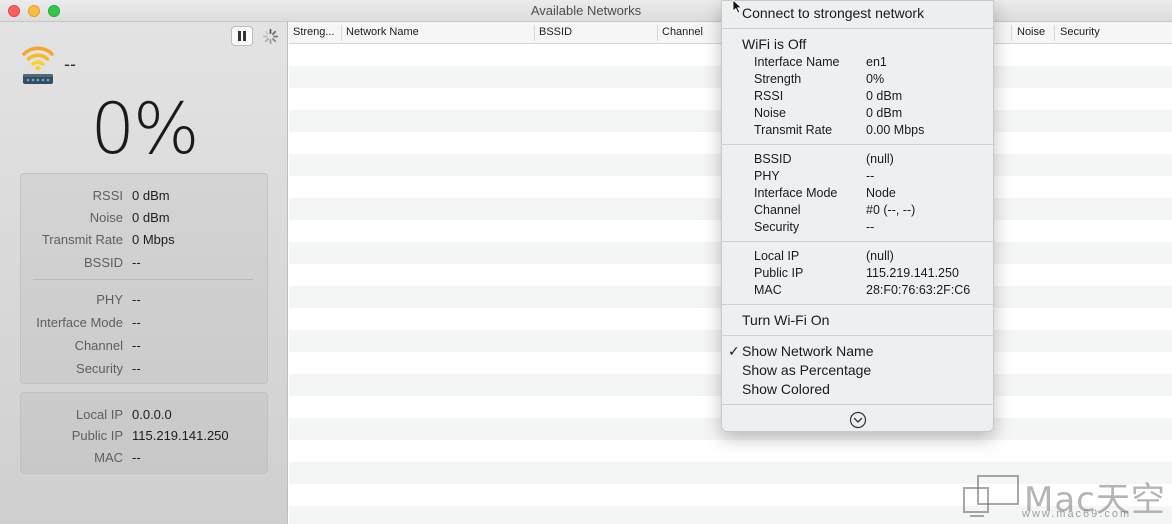 The width and height of the screenshot is (1172, 524). I want to click on signal-strength-percent: 0%, so click(144, 129).